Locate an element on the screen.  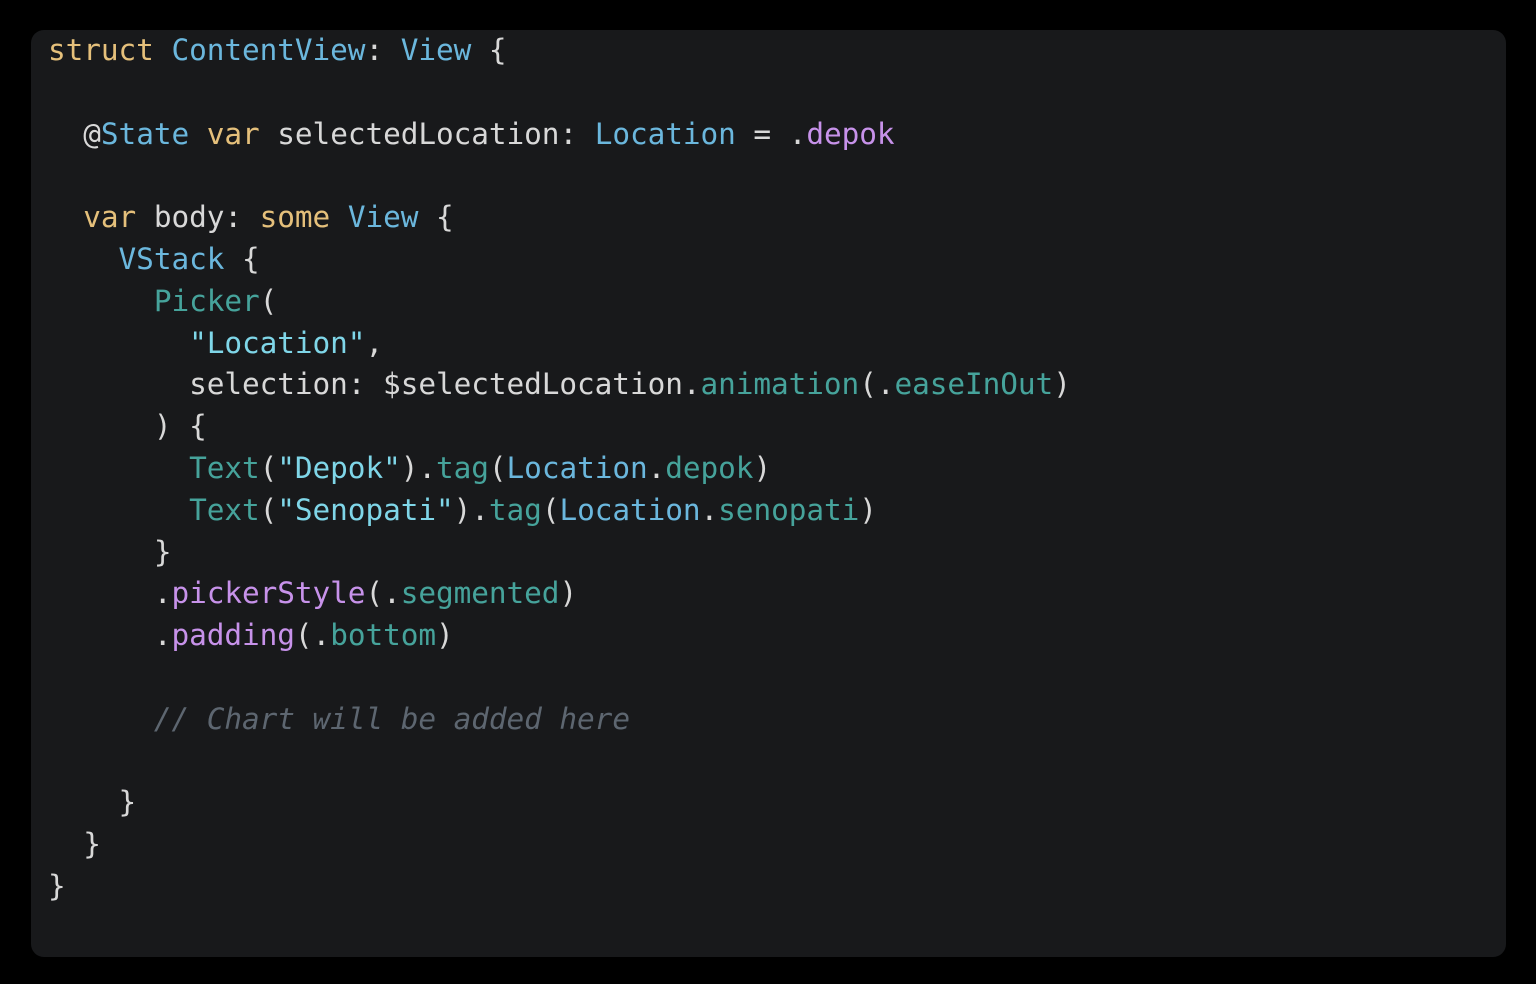
code-line: Text("Senopati").tag(Location.senopati) is located at coordinates (551, 511).